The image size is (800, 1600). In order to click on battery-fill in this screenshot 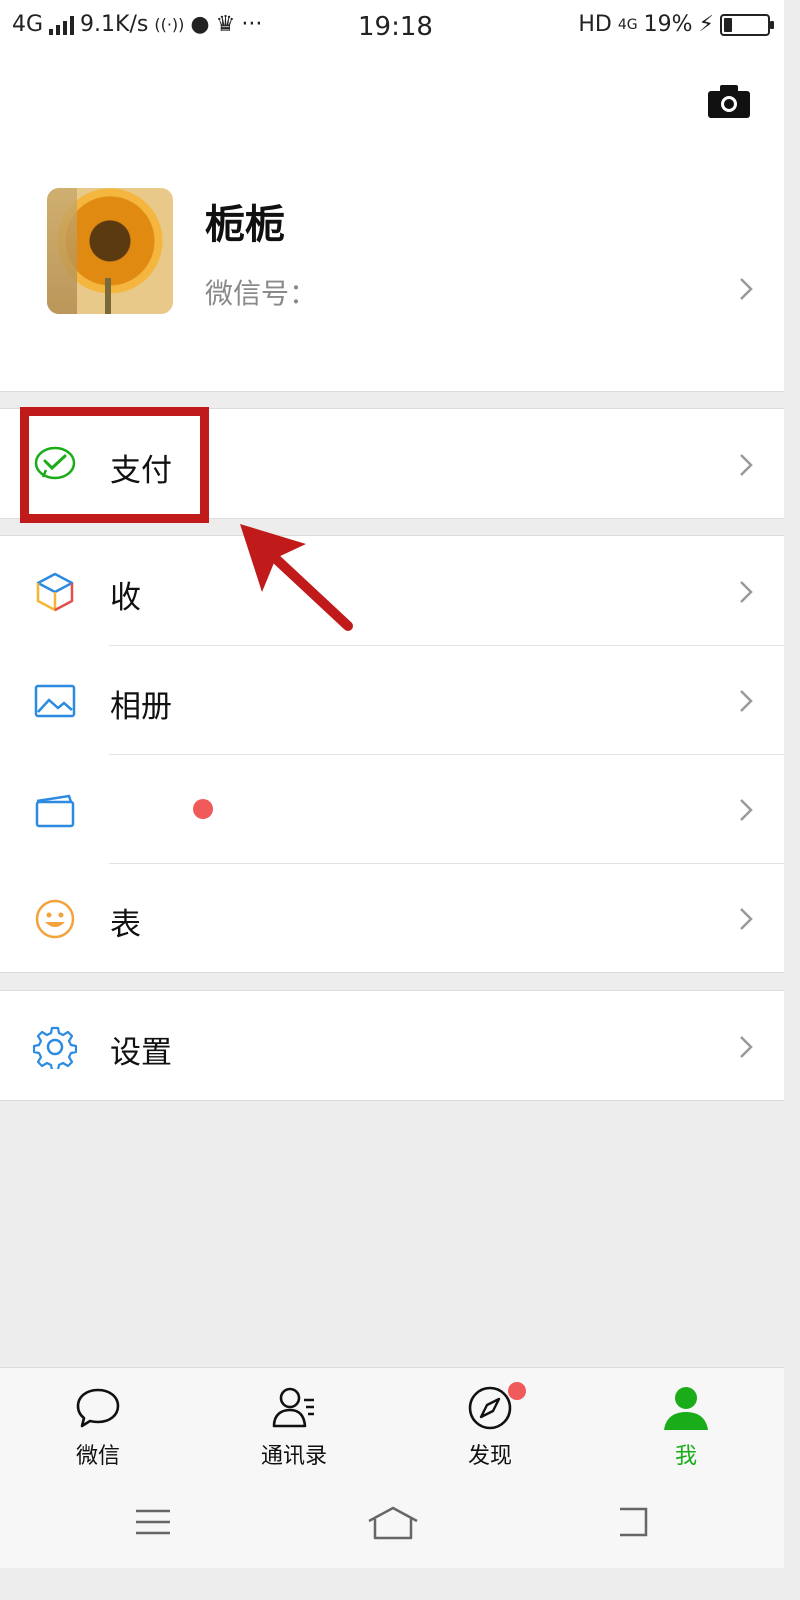, I will do `click(728, 24)`.